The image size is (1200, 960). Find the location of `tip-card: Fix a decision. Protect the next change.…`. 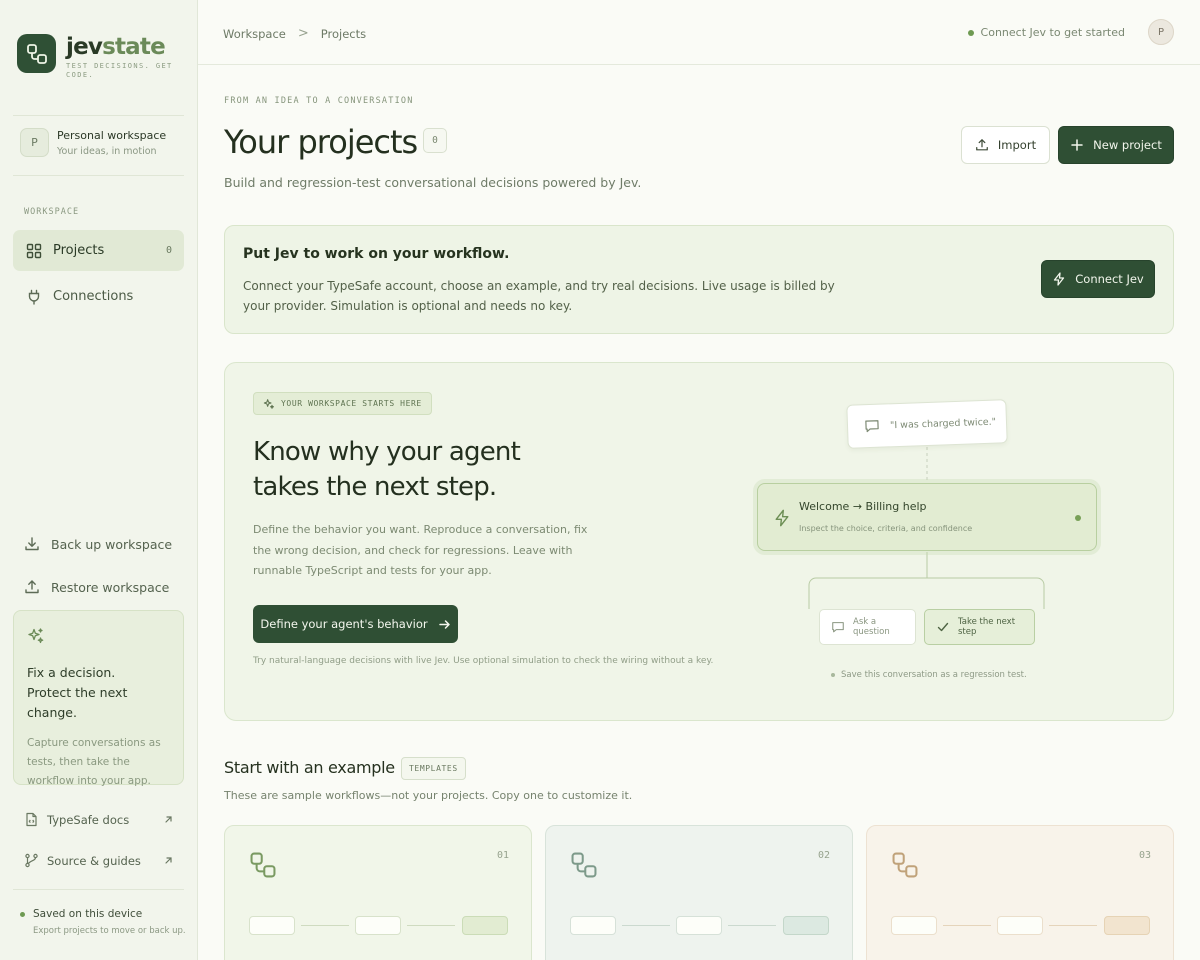

tip-card: Fix a decision. Protect the next change.… is located at coordinates (98, 698).